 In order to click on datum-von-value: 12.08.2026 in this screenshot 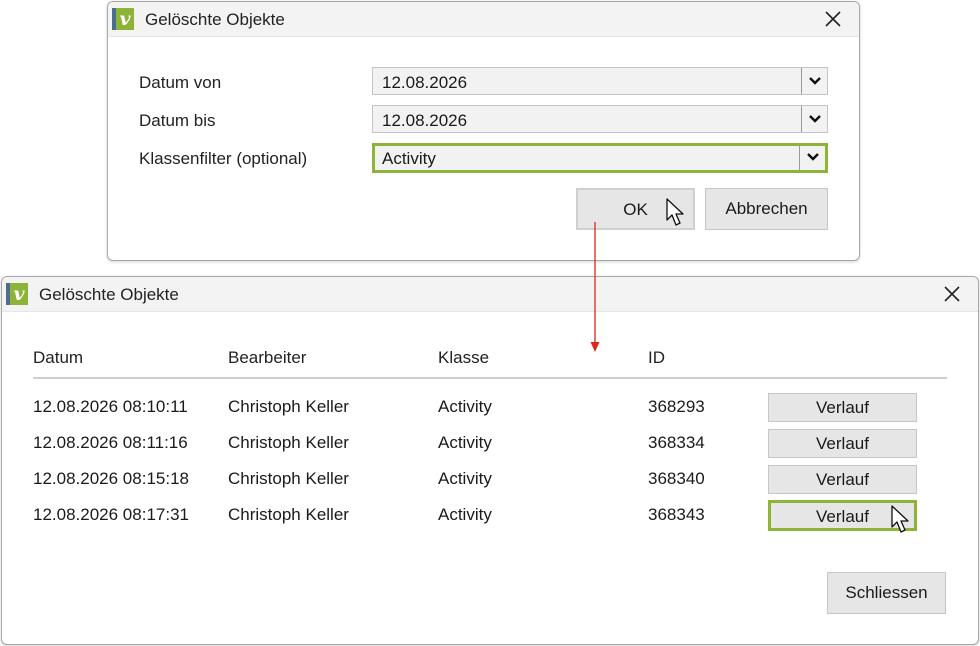, I will do `click(425, 82)`.